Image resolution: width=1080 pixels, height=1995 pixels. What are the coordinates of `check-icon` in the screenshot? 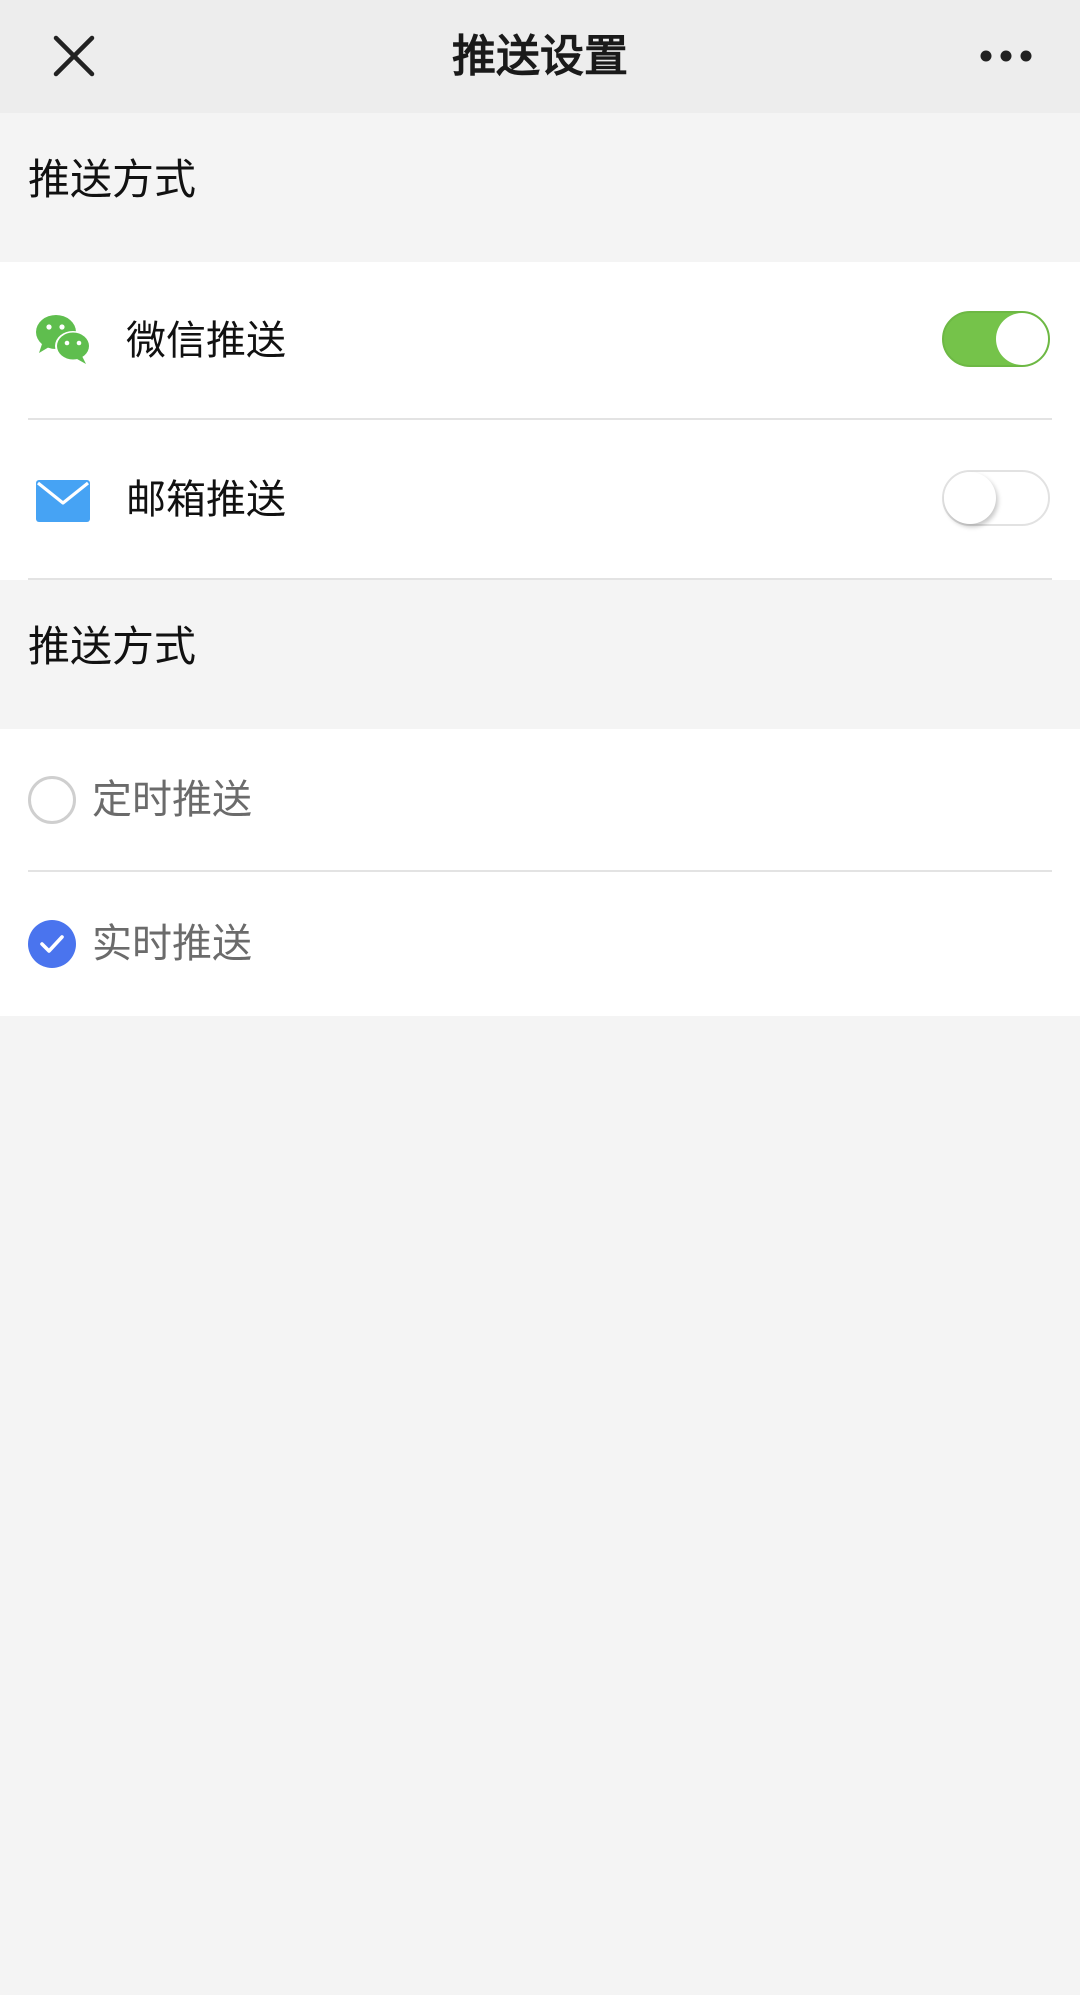 It's located at (52, 944).